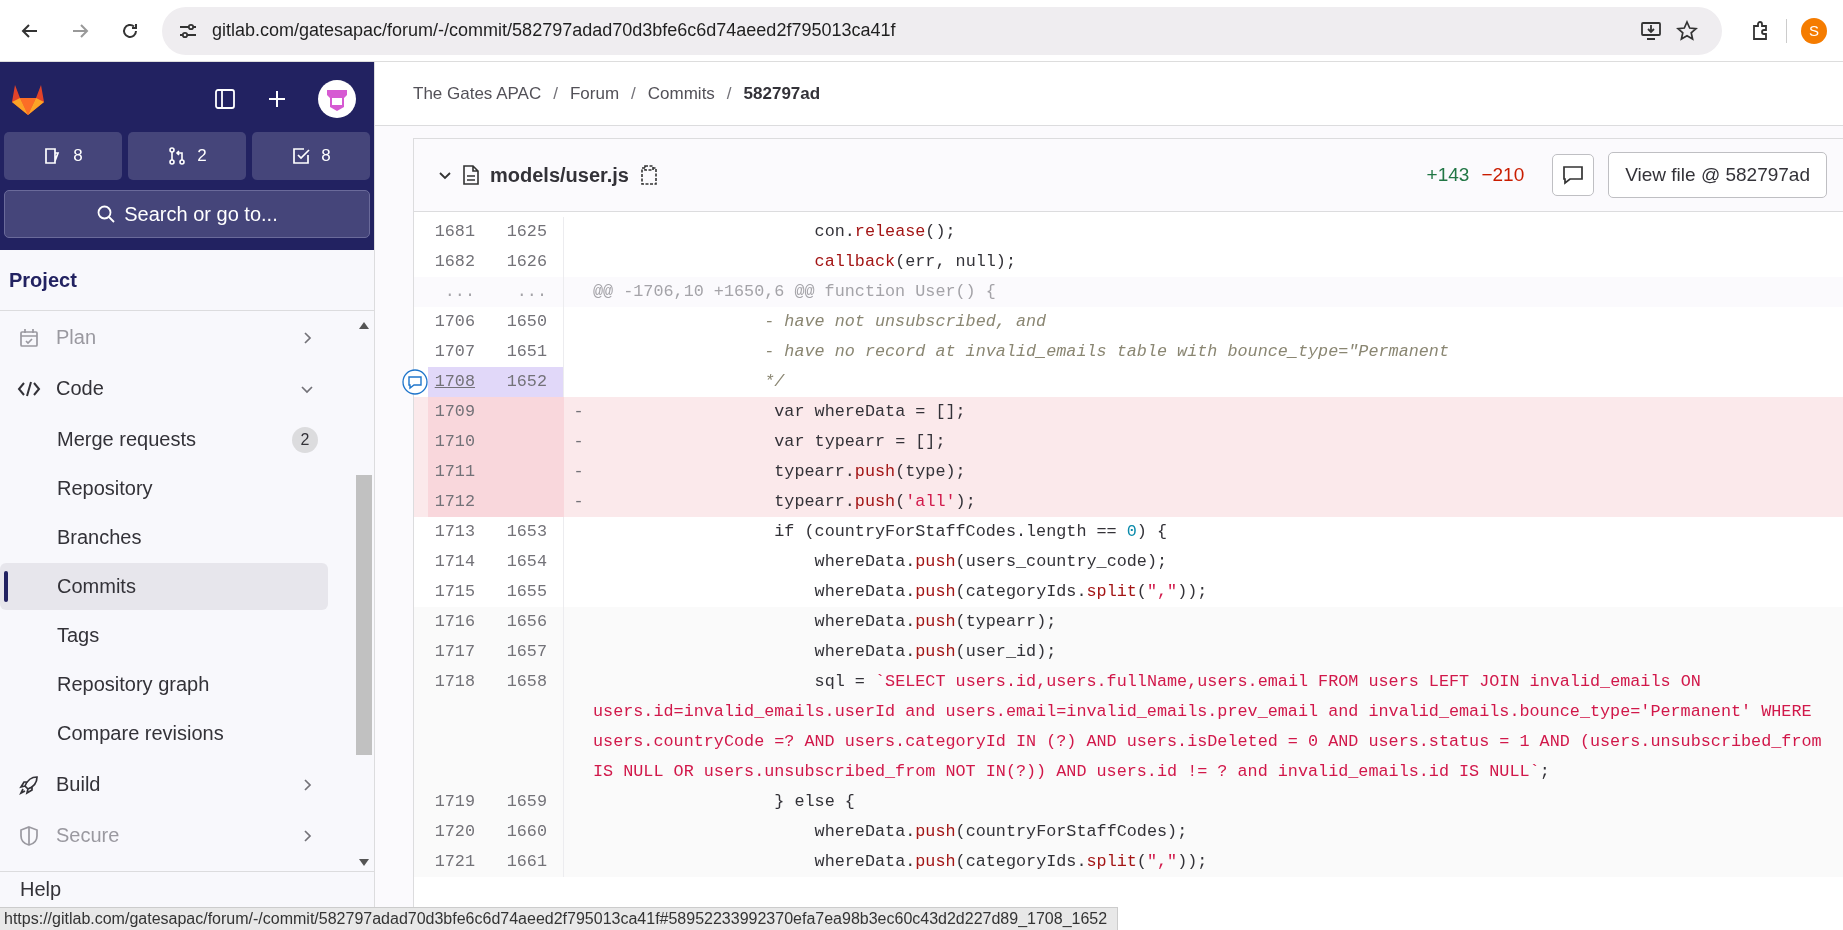 This screenshot has height=930, width=1843. What do you see at coordinates (814, 802) in the screenshot?
I see `code-line: } else {` at bounding box center [814, 802].